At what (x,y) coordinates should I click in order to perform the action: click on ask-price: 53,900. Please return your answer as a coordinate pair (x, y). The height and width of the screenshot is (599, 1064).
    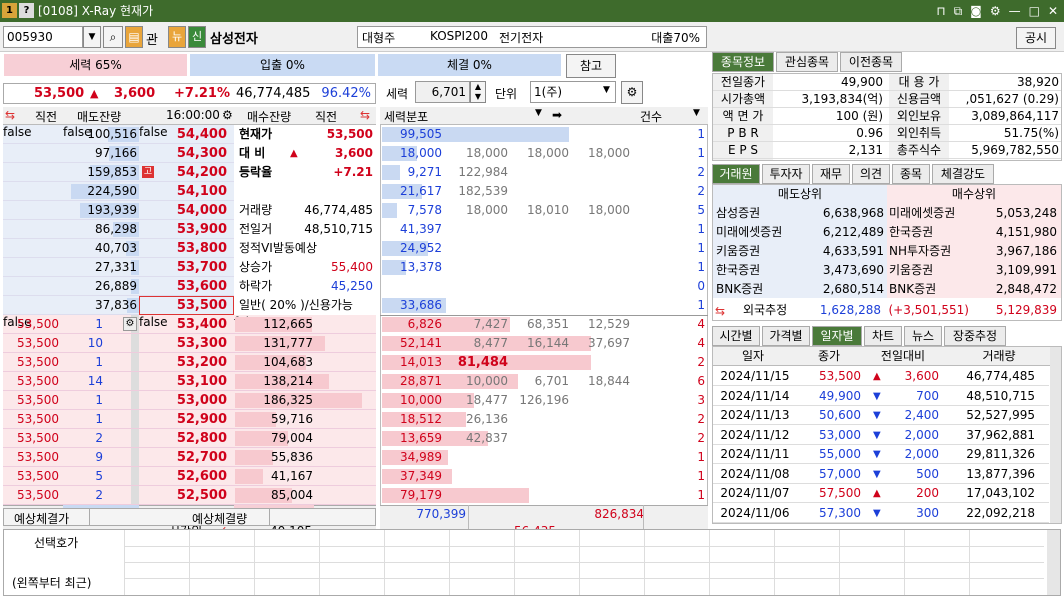
    Looking at the image, I should click on (183, 229).